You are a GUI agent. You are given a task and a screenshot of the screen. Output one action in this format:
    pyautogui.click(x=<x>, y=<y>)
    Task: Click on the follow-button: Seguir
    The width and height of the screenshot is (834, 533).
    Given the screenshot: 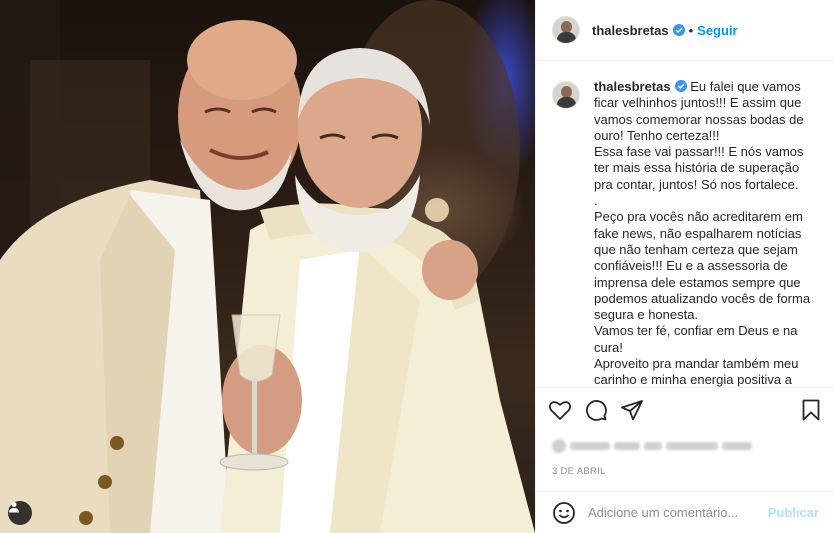 What is the action you would take?
    pyautogui.click(x=717, y=30)
    